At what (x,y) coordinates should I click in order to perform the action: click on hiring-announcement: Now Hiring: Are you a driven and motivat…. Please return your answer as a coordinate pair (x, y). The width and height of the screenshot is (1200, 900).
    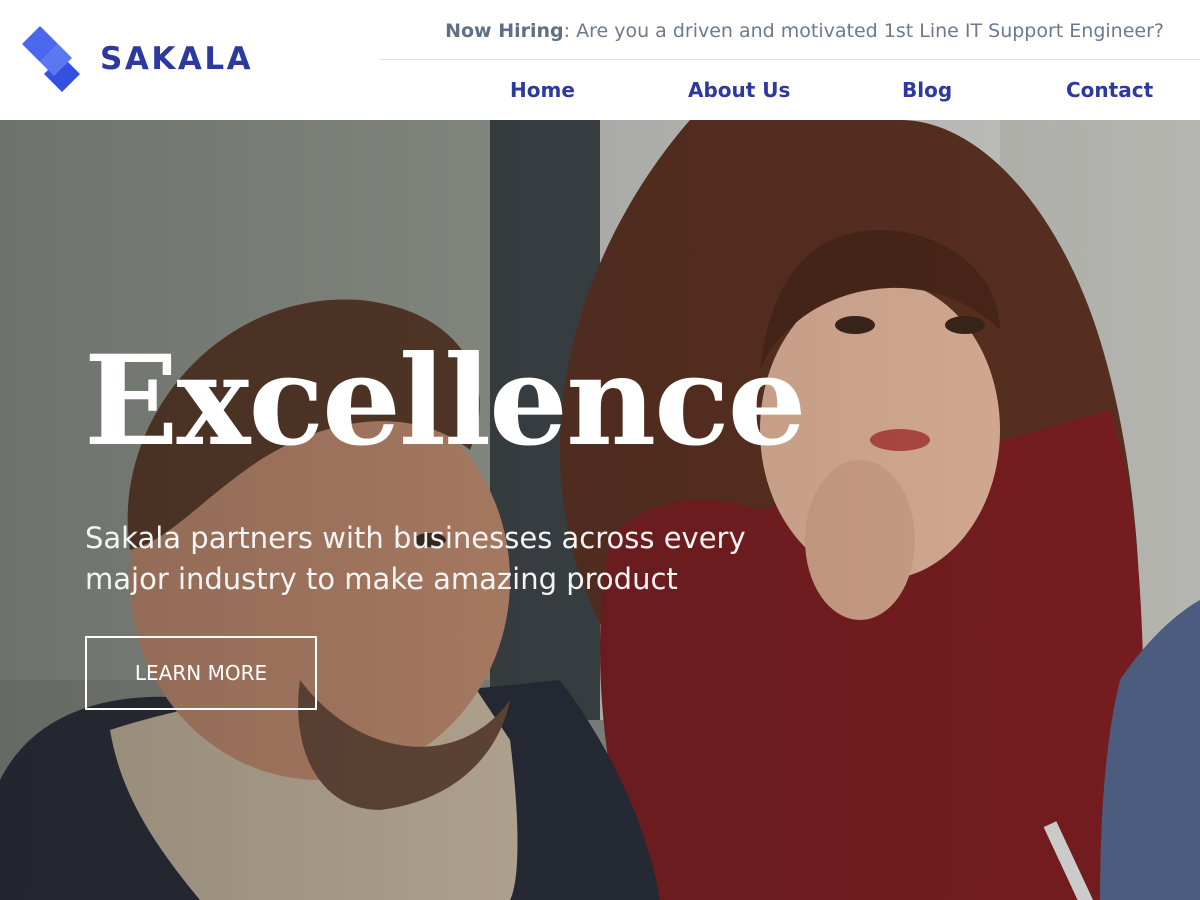
    Looking at the image, I should click on (804, 31).